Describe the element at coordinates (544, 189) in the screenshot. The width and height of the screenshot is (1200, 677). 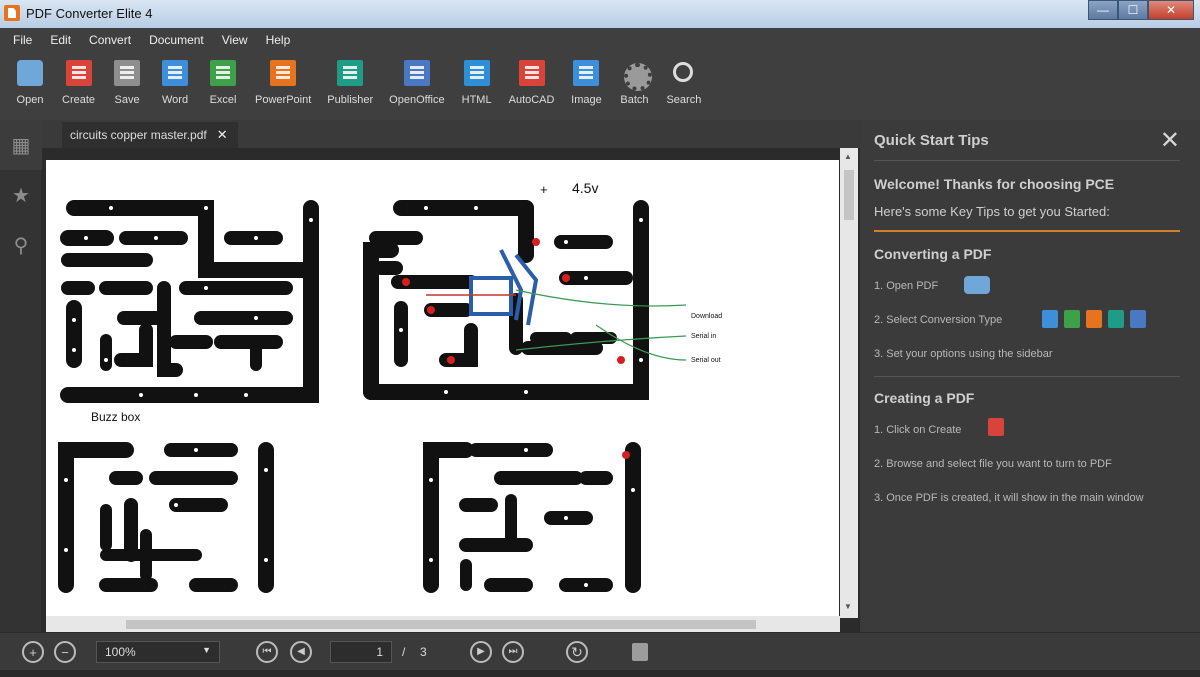
I see `pcb-label-plus: +` at that location.